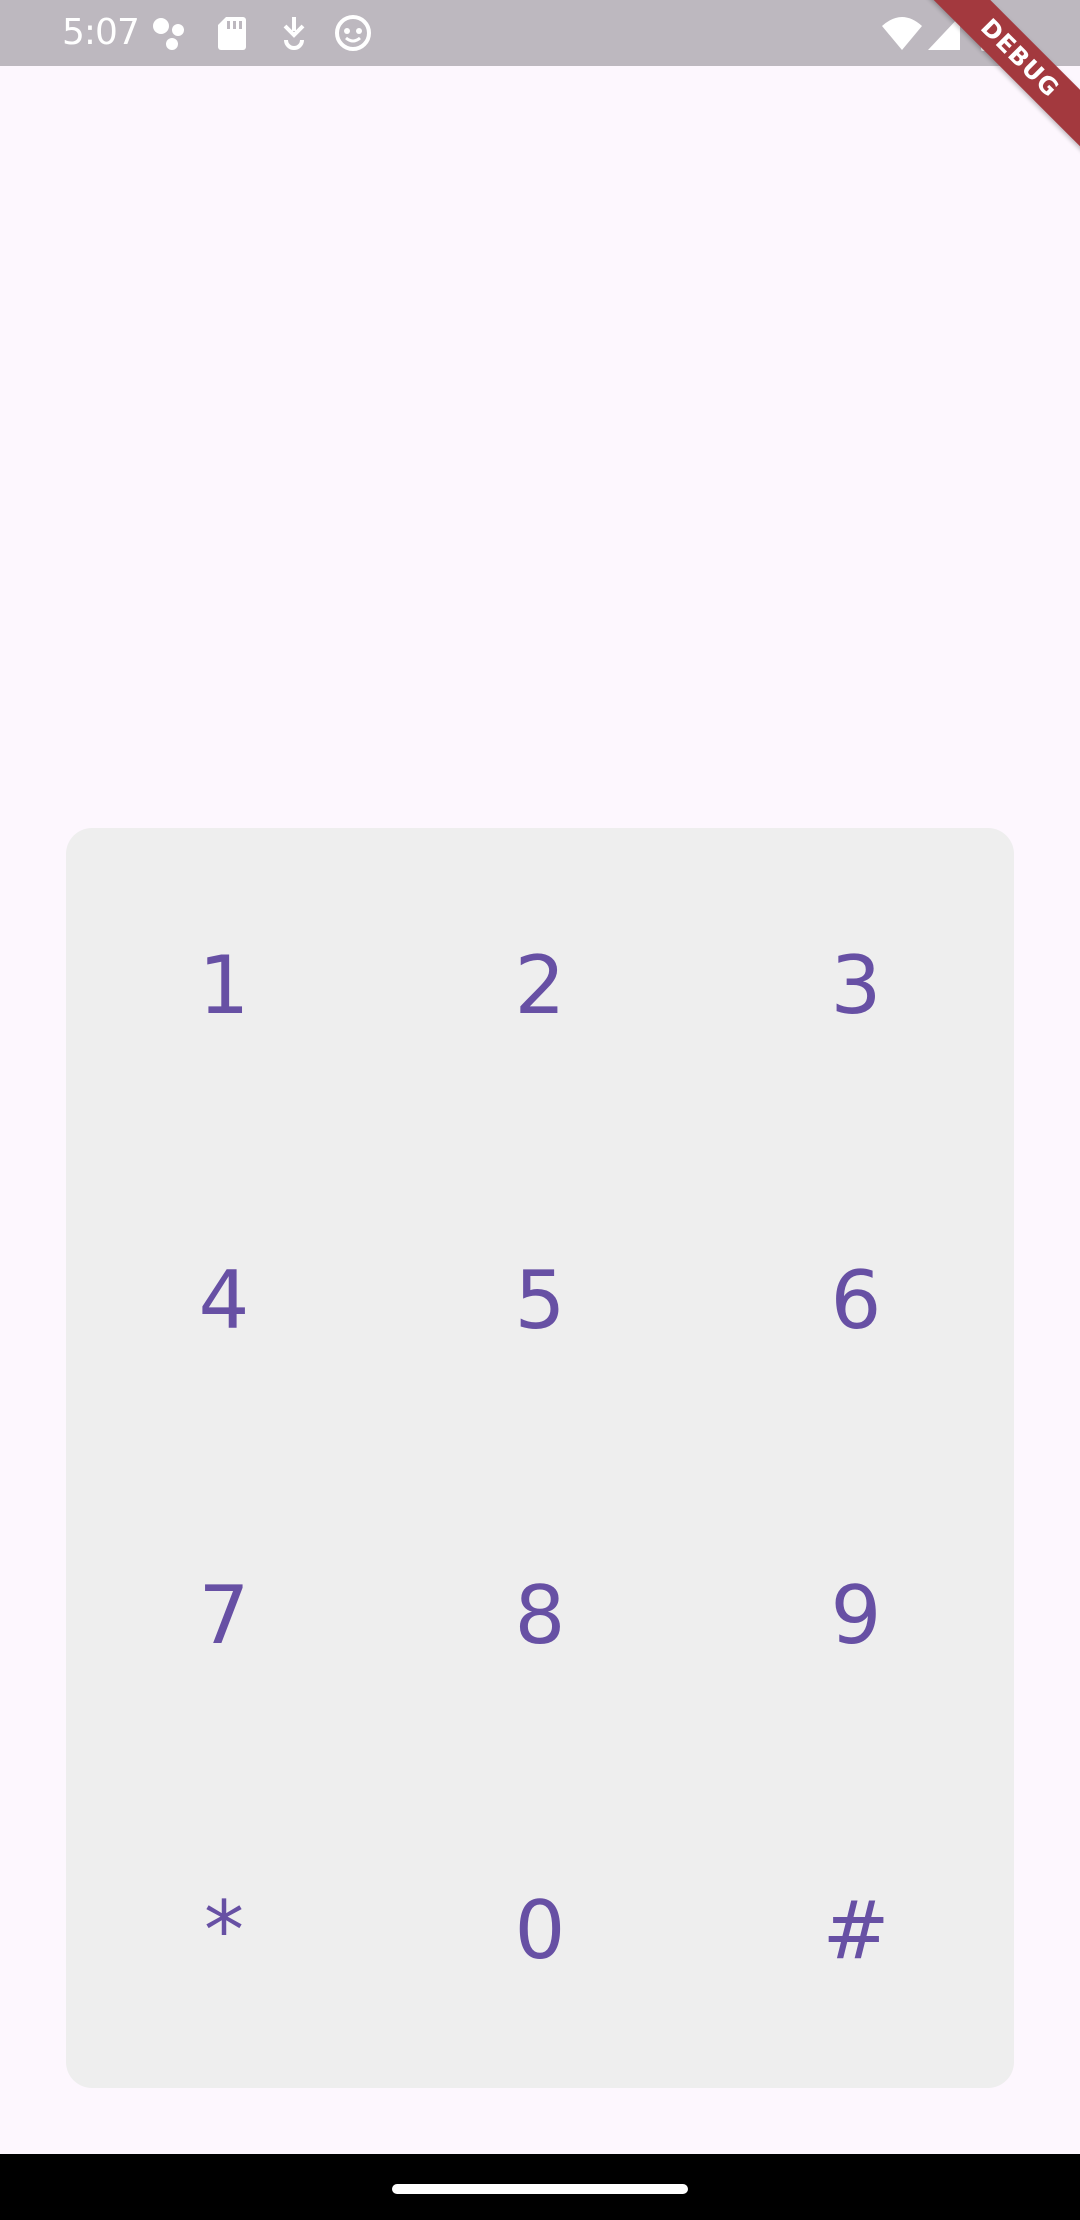 The width and height of the screenshot is (1080, 2220). Describe the element at coordinates (224, 1930) in the screenshot. I see `dial-key-star: *` at that location.